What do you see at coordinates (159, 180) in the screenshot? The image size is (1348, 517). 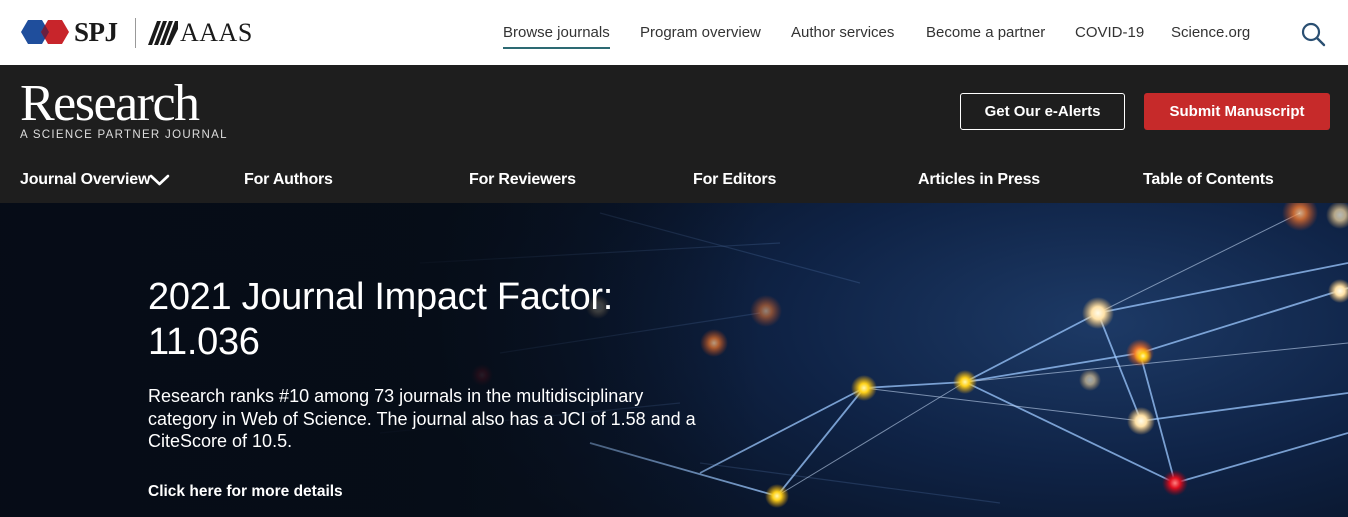 I see `chevron-down-icon` at bounding box center [159, 180].